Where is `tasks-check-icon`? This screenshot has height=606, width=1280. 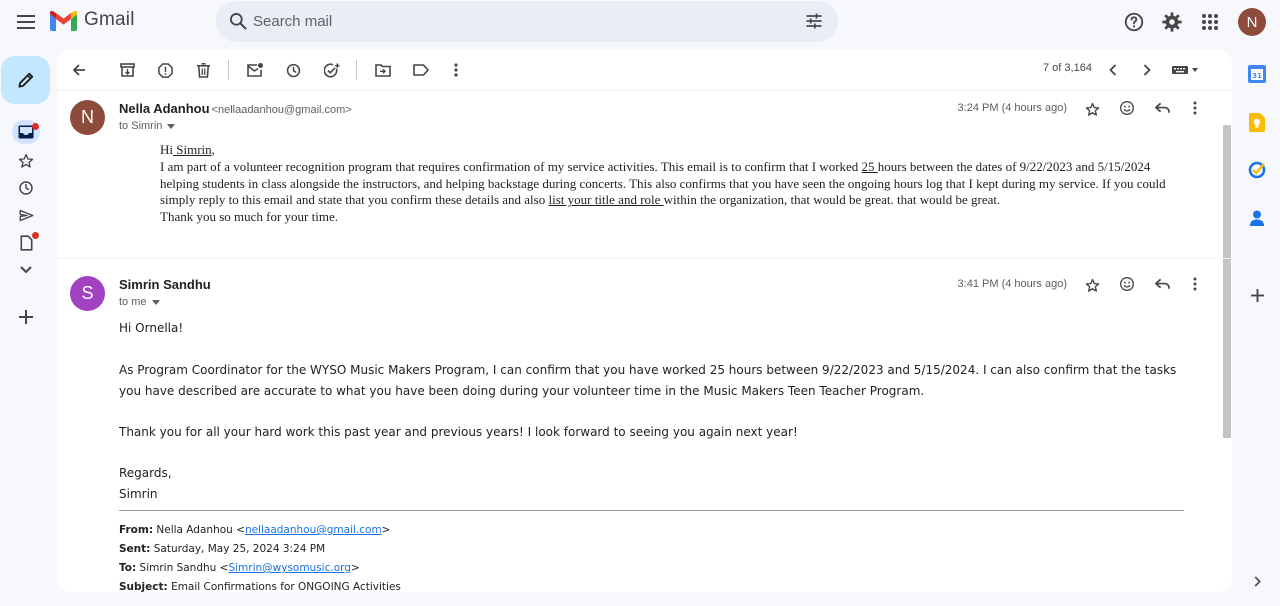
tasks-check-icon is located at coordinates (1257, 170).